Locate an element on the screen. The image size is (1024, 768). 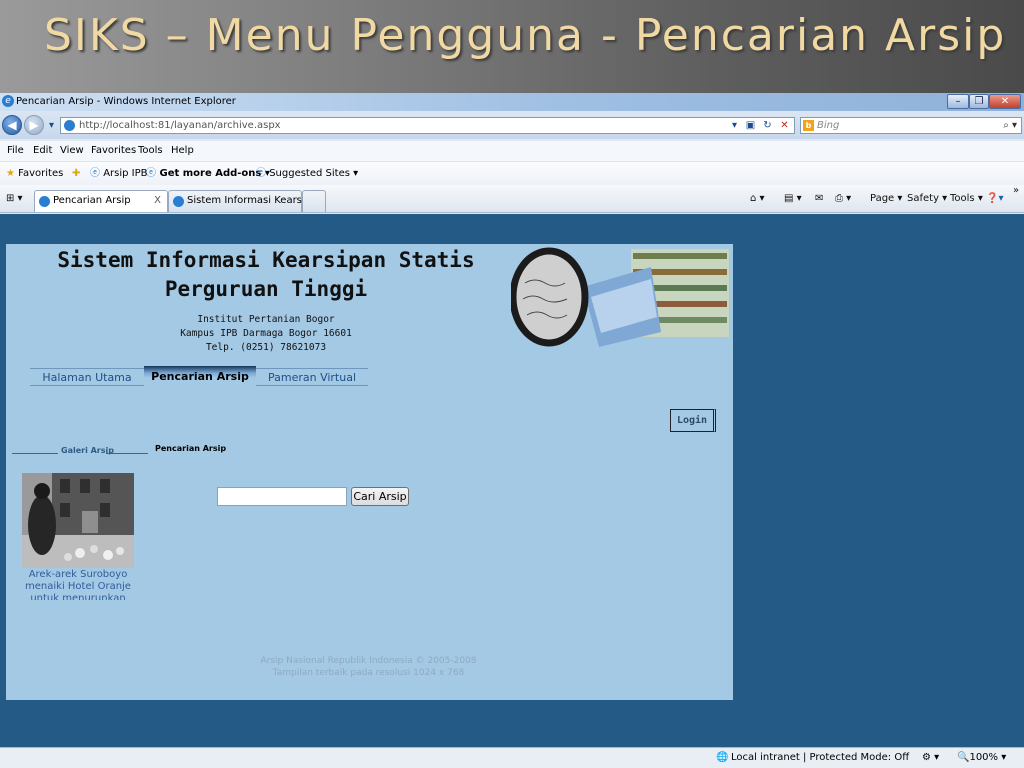
star-icon: ★ is located at coordinates (10, 173).